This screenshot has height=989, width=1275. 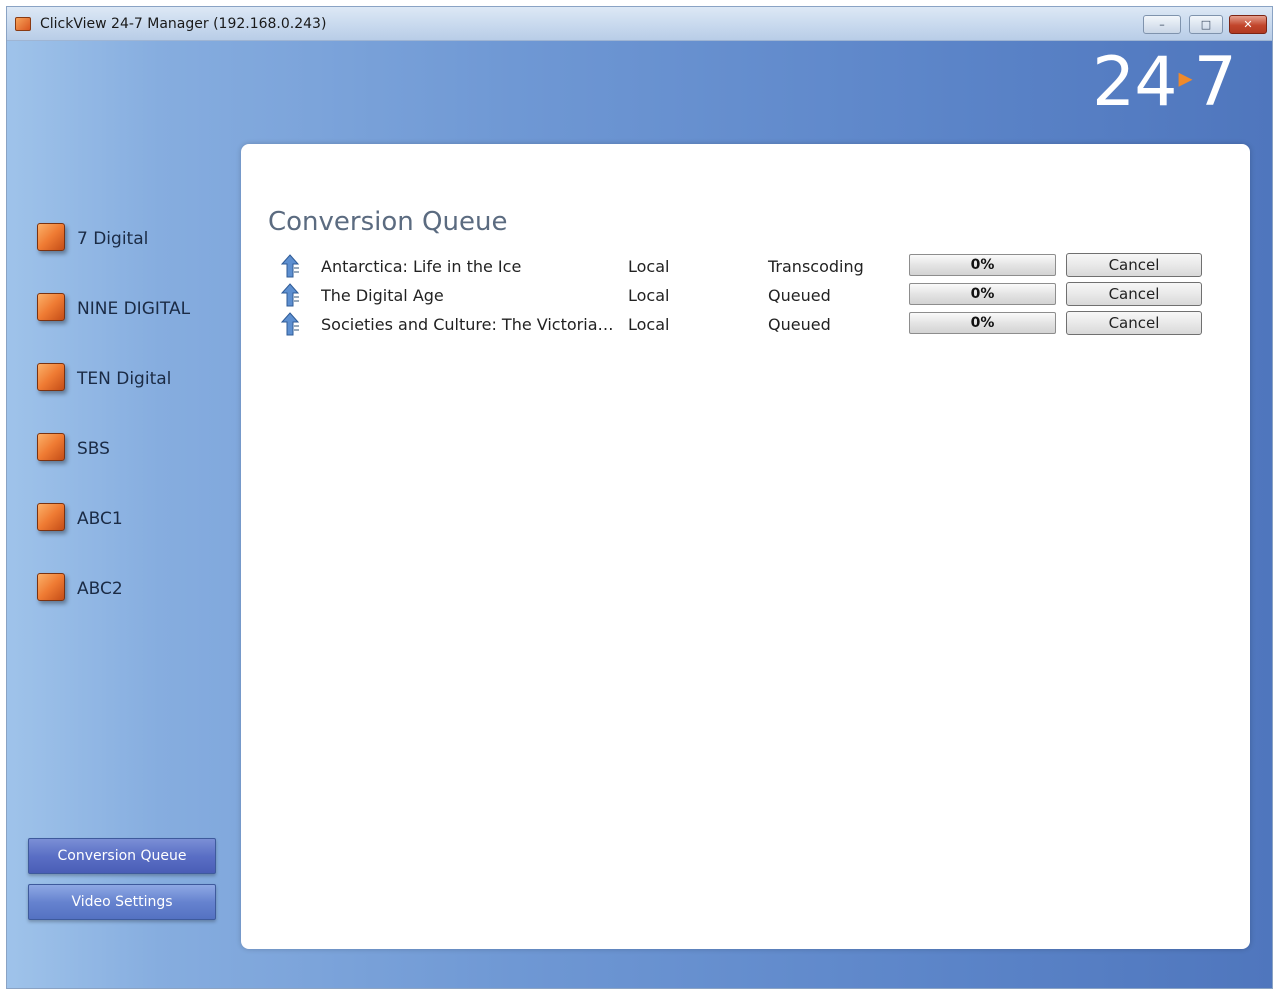 What do you see at coordinates (100, 589) in the screenshot?
I see `channel-label: ABC2` at bounding box center [100, 589].